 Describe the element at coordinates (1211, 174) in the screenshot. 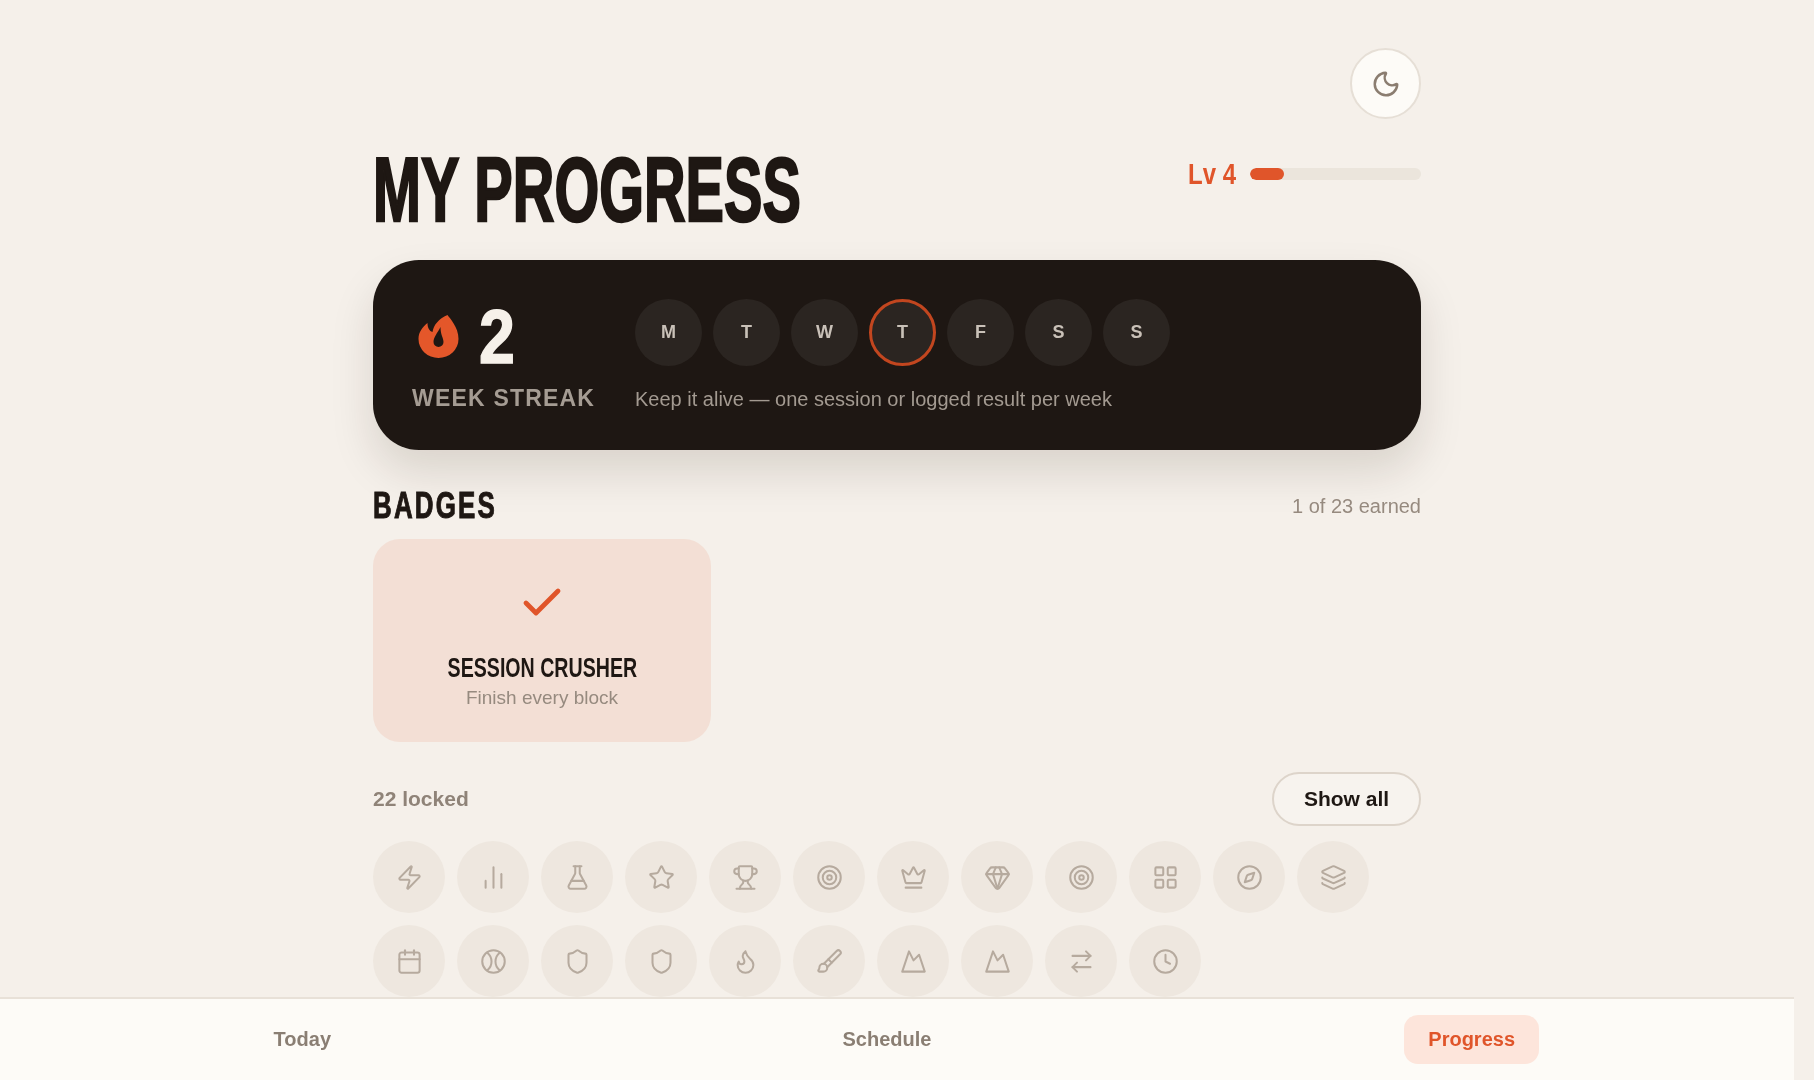

I see `level-label: Lv 4` at that location.